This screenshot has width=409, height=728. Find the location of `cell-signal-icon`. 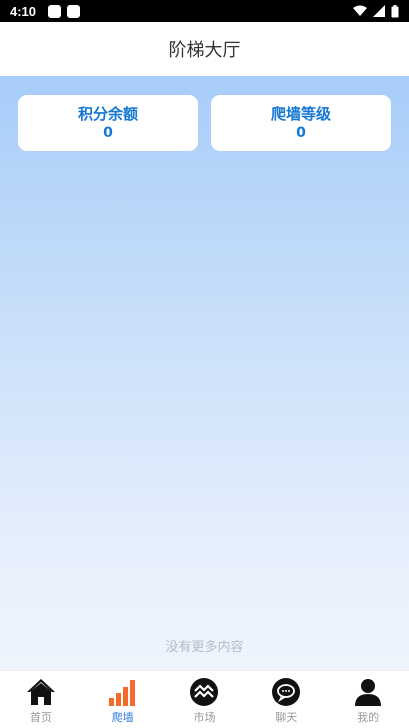

cell-signal-icon is located at coordinates (379, 11).